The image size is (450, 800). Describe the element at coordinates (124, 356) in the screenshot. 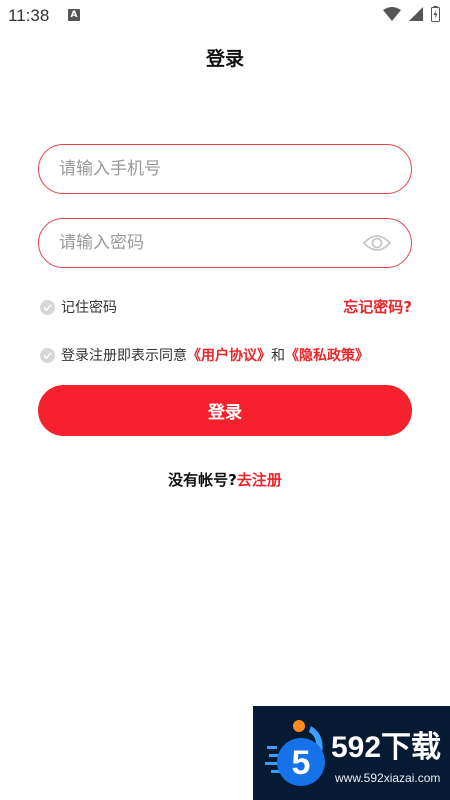

I see `agreement-prefix: 登录注册即表示同意` at that location.